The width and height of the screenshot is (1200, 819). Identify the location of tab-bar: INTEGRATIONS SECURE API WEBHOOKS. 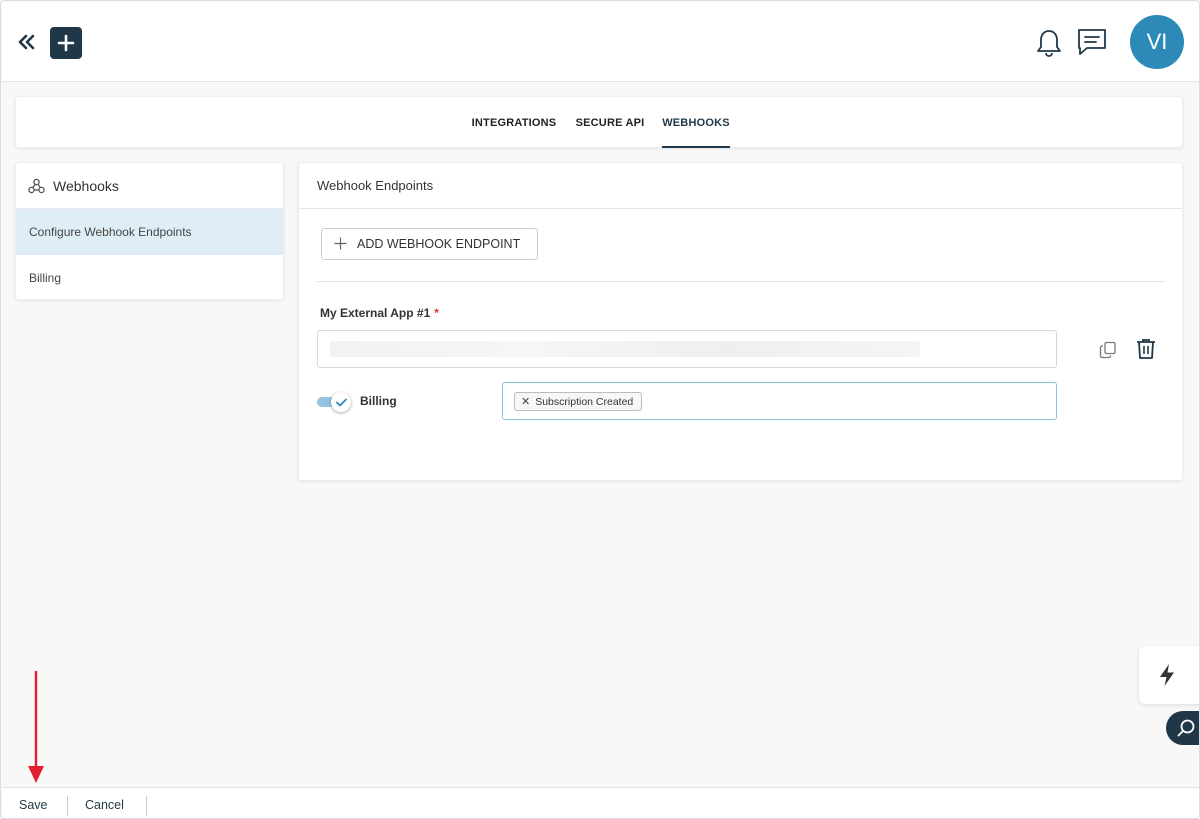
(599, 122).